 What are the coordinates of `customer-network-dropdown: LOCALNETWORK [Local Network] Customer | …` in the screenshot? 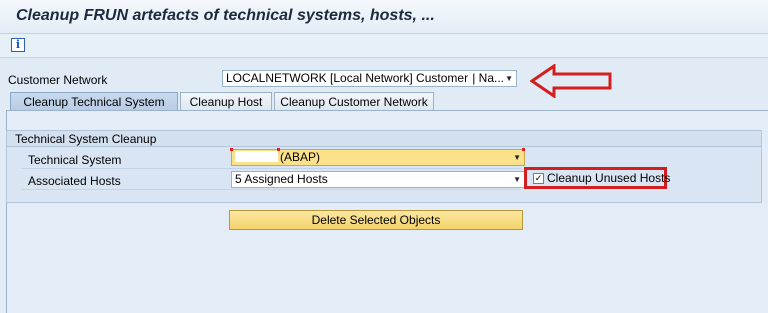 It's located at (369, 78).